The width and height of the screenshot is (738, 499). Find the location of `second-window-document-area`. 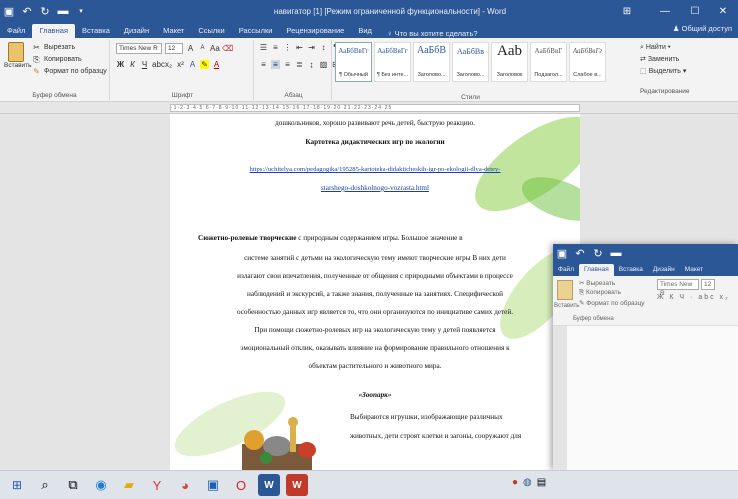

second-window-document-area is located at coordinates (645, 398).